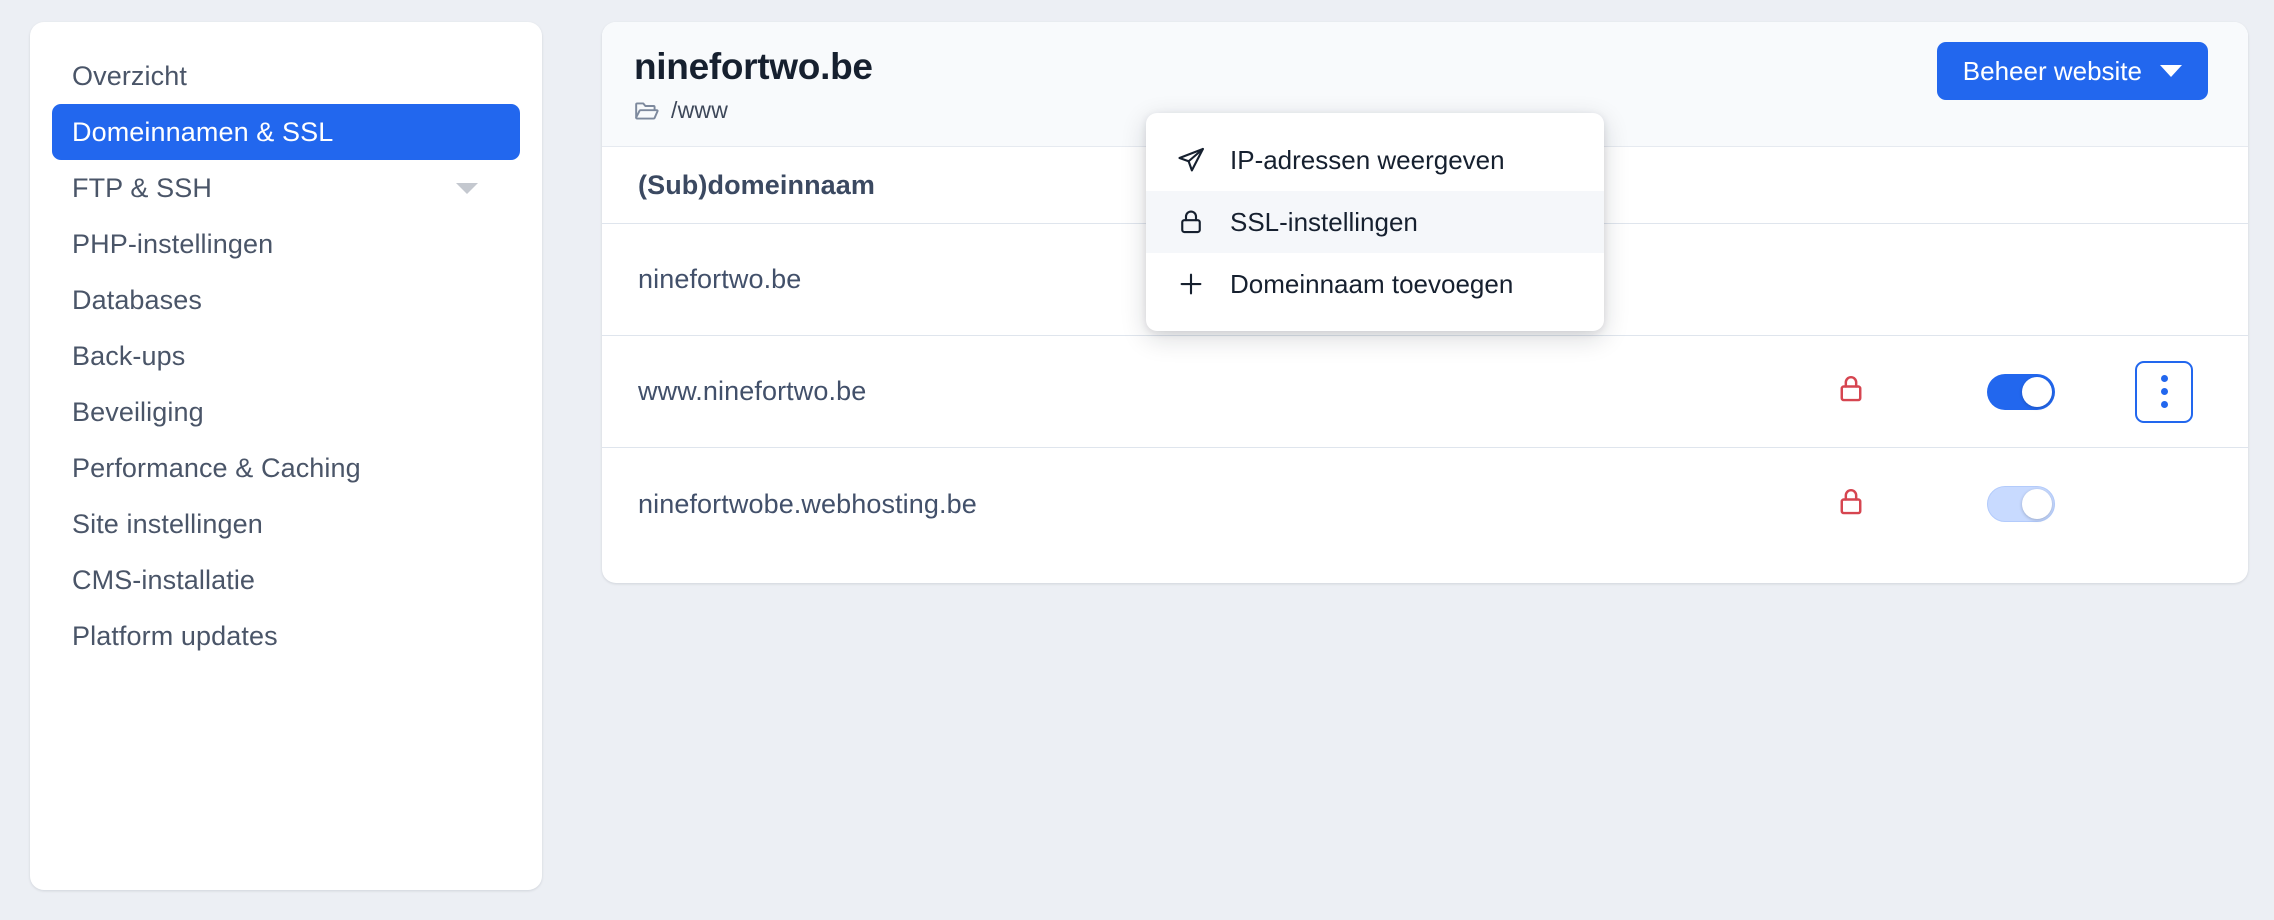  What do you see at coordinates (1367, 159) in the screenshot?
I see `menu-item-label: IP-adressen weergeven` at bounding box center [1367, 159].